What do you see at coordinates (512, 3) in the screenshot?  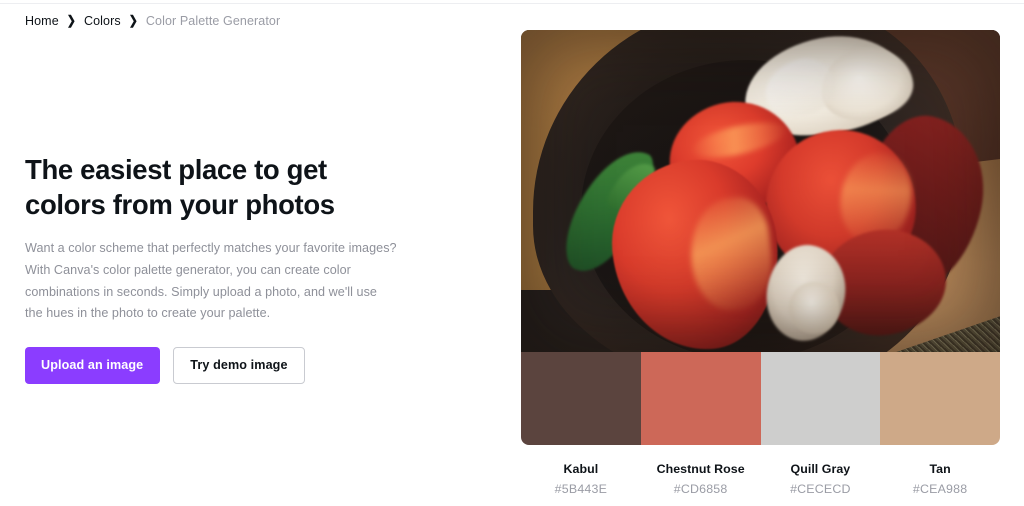 I see `header-divider` at bounding box center [512, 3].